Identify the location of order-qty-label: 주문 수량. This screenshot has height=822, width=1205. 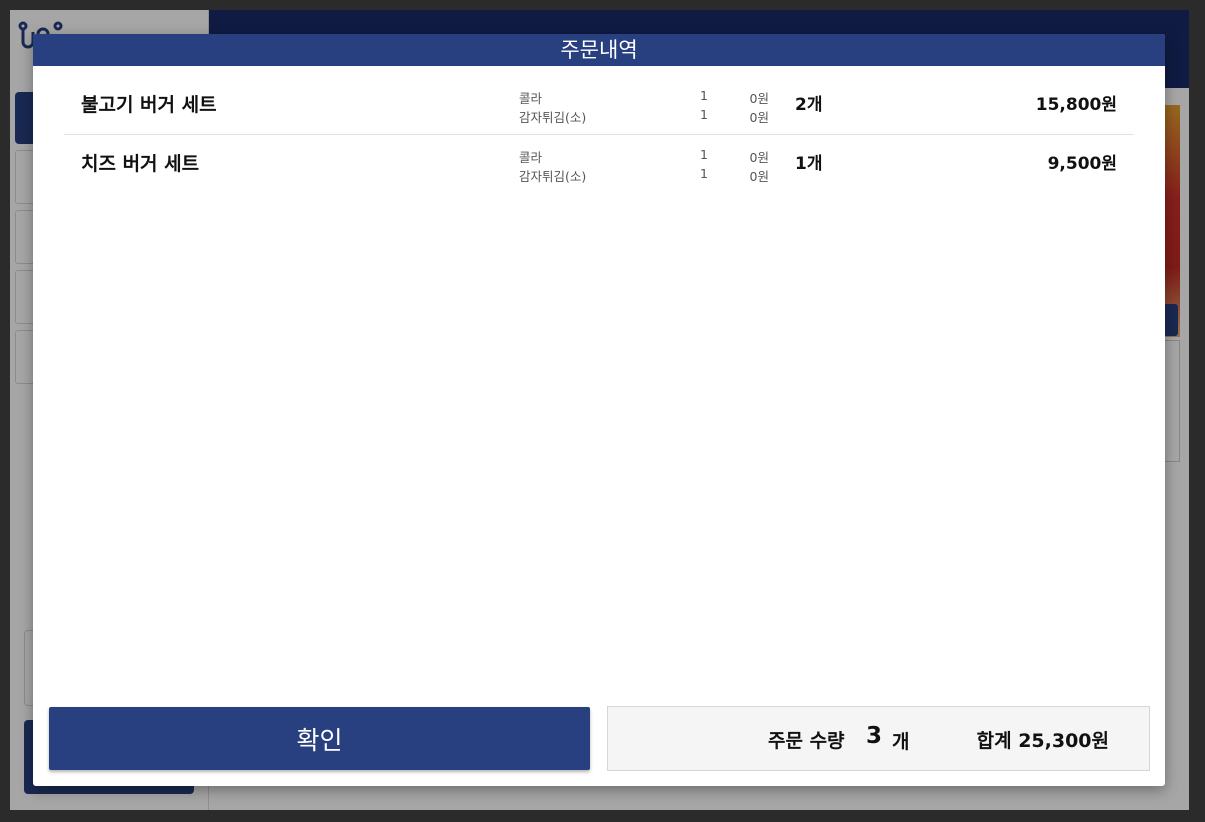
(806, 741).